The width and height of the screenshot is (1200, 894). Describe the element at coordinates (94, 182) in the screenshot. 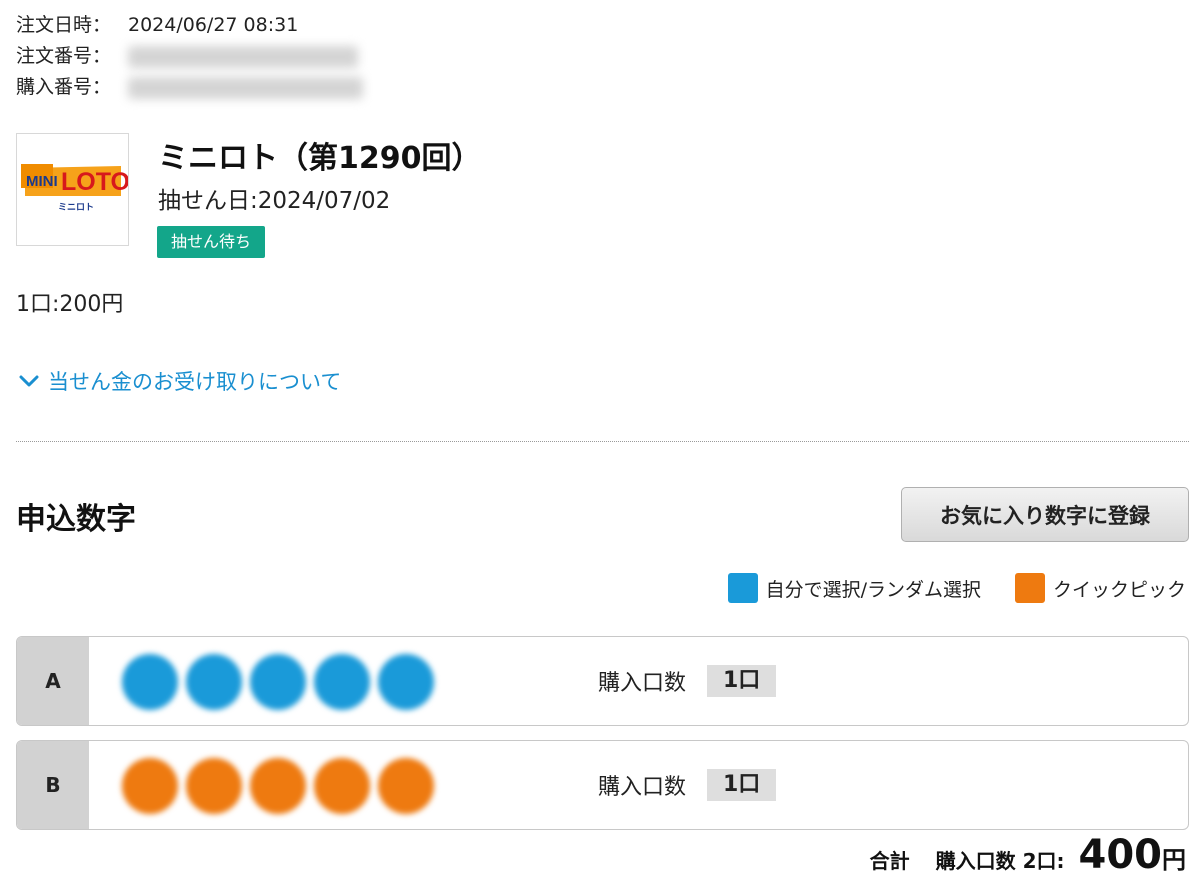

I see `logo-loto-text: LOTO` at that location.